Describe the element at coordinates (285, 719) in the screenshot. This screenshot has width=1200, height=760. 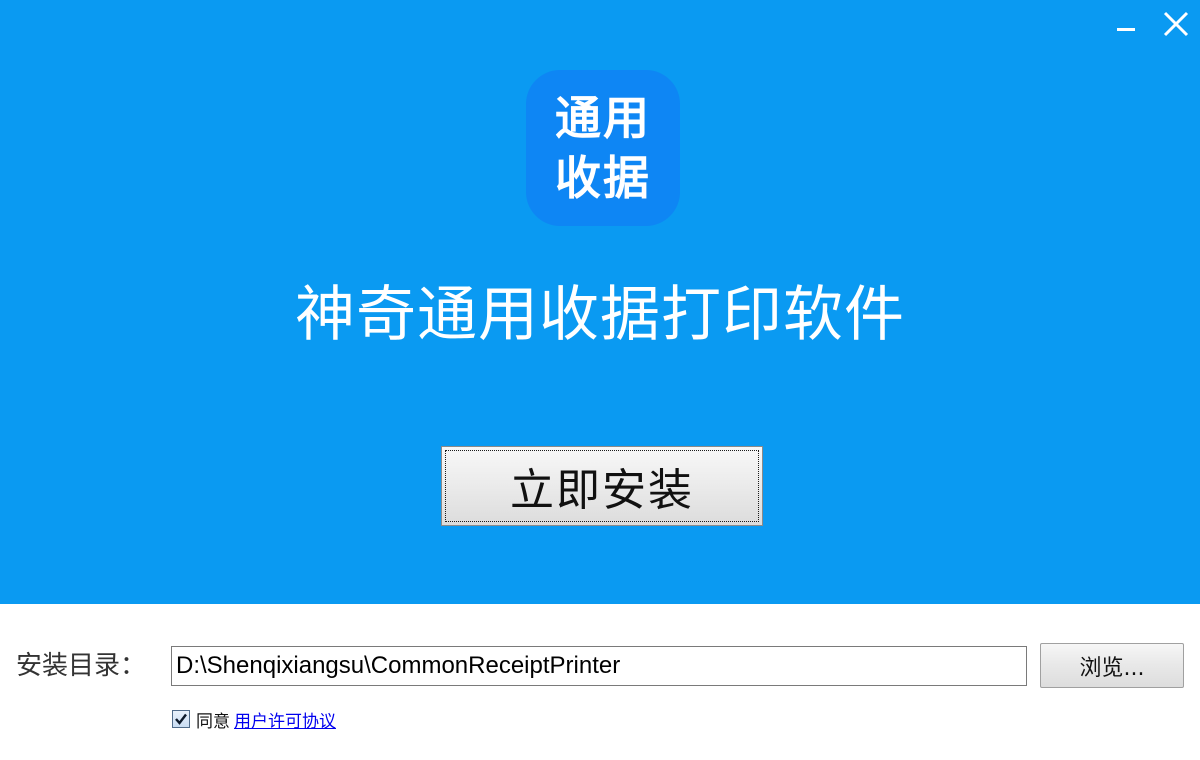
I see `license-agreement-link: 用户许可协议` at that location.